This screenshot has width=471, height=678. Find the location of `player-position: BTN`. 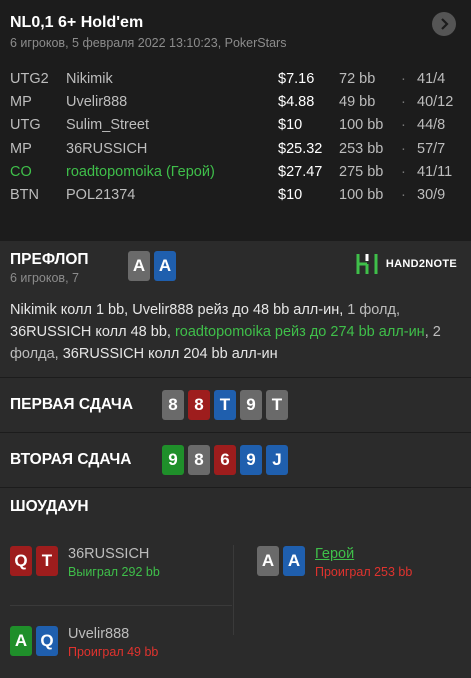

player-position: BTN is located at coordinates (24, 195).